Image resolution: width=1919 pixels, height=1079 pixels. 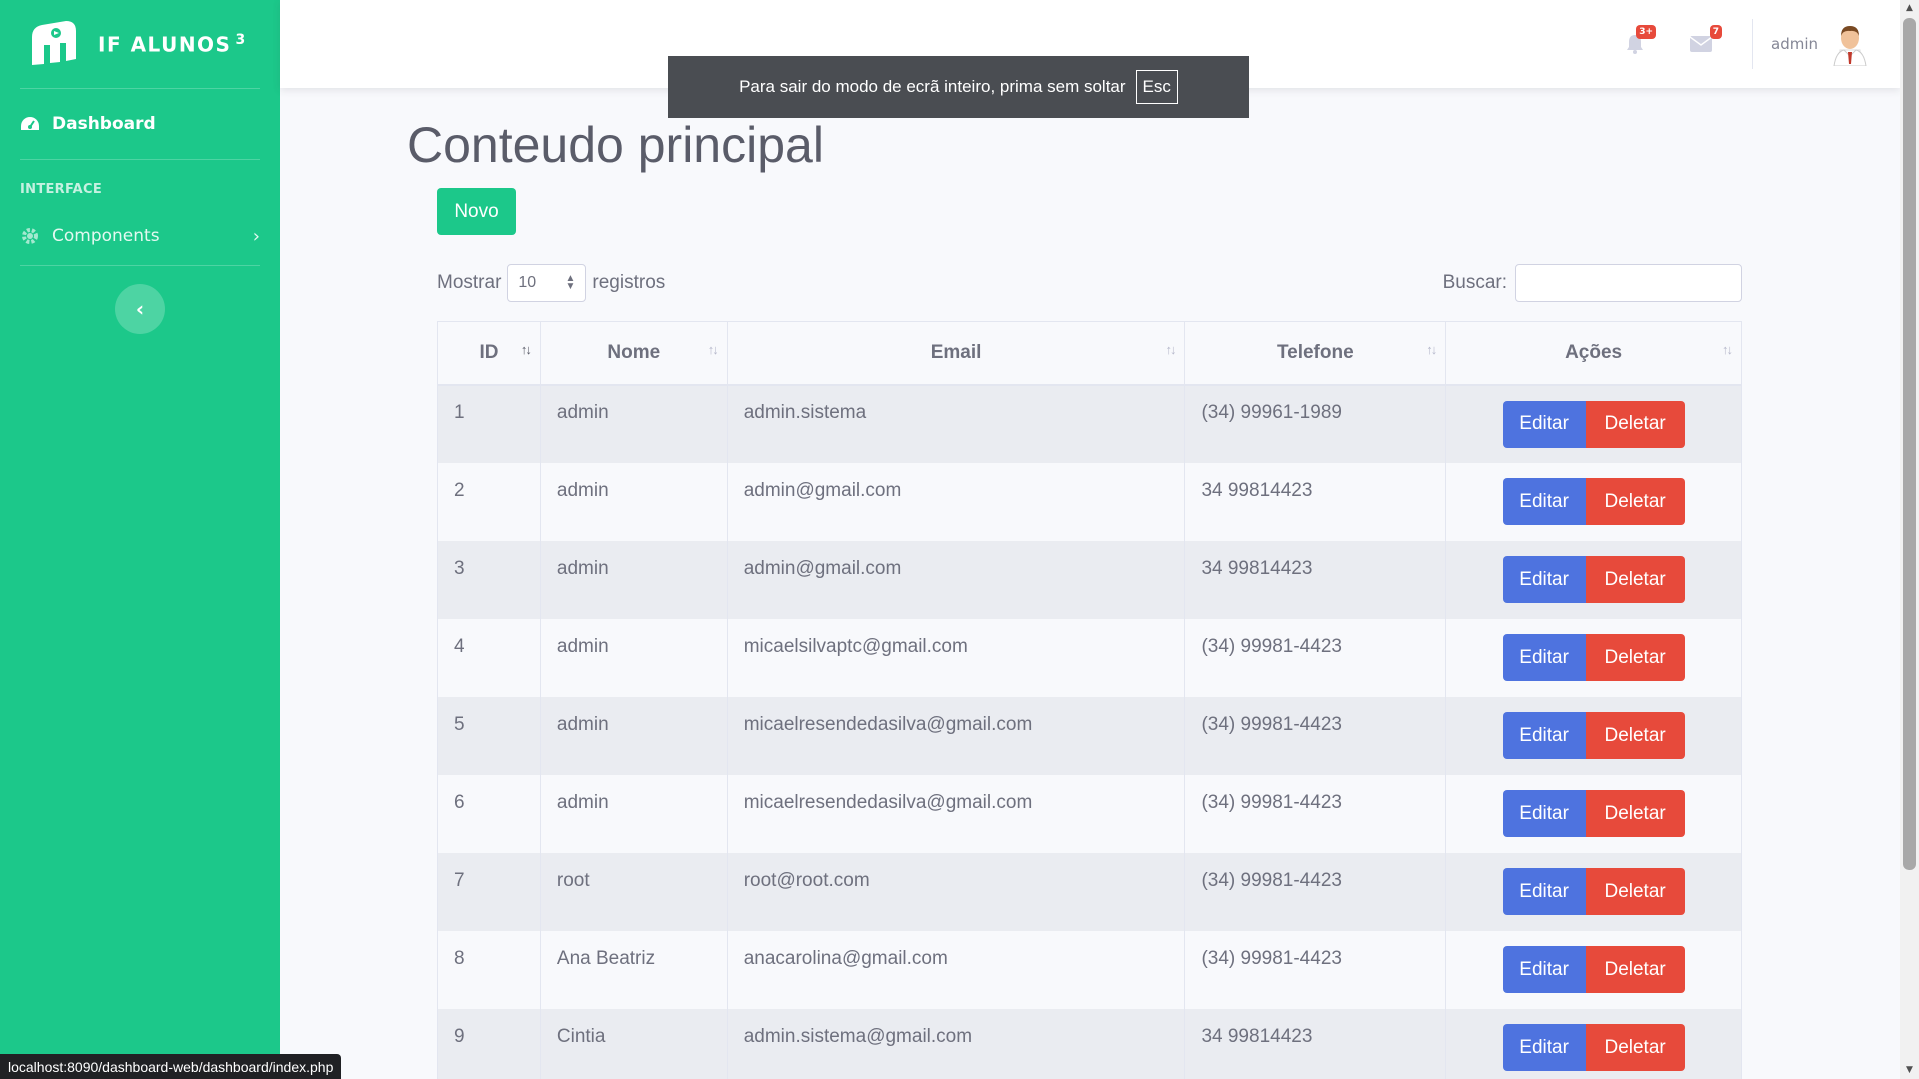 What do you see at coordinates (1909, 8) in the screenshot?
I see `scroll-up-arrow-icon: ▲` at bounding box center [1909, 8].